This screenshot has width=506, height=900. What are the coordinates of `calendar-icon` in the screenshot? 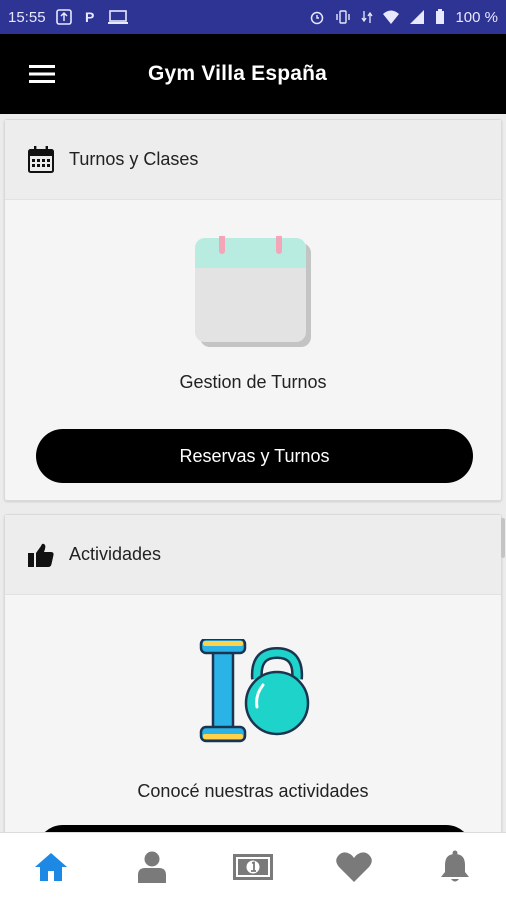 It's located at (41, 159).